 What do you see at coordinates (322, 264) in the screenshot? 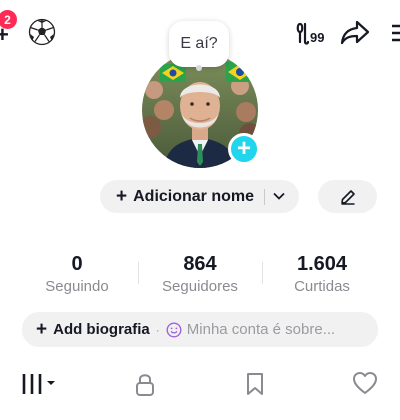
I see `stat-value: 1.604` at bounding box center [322, 264].